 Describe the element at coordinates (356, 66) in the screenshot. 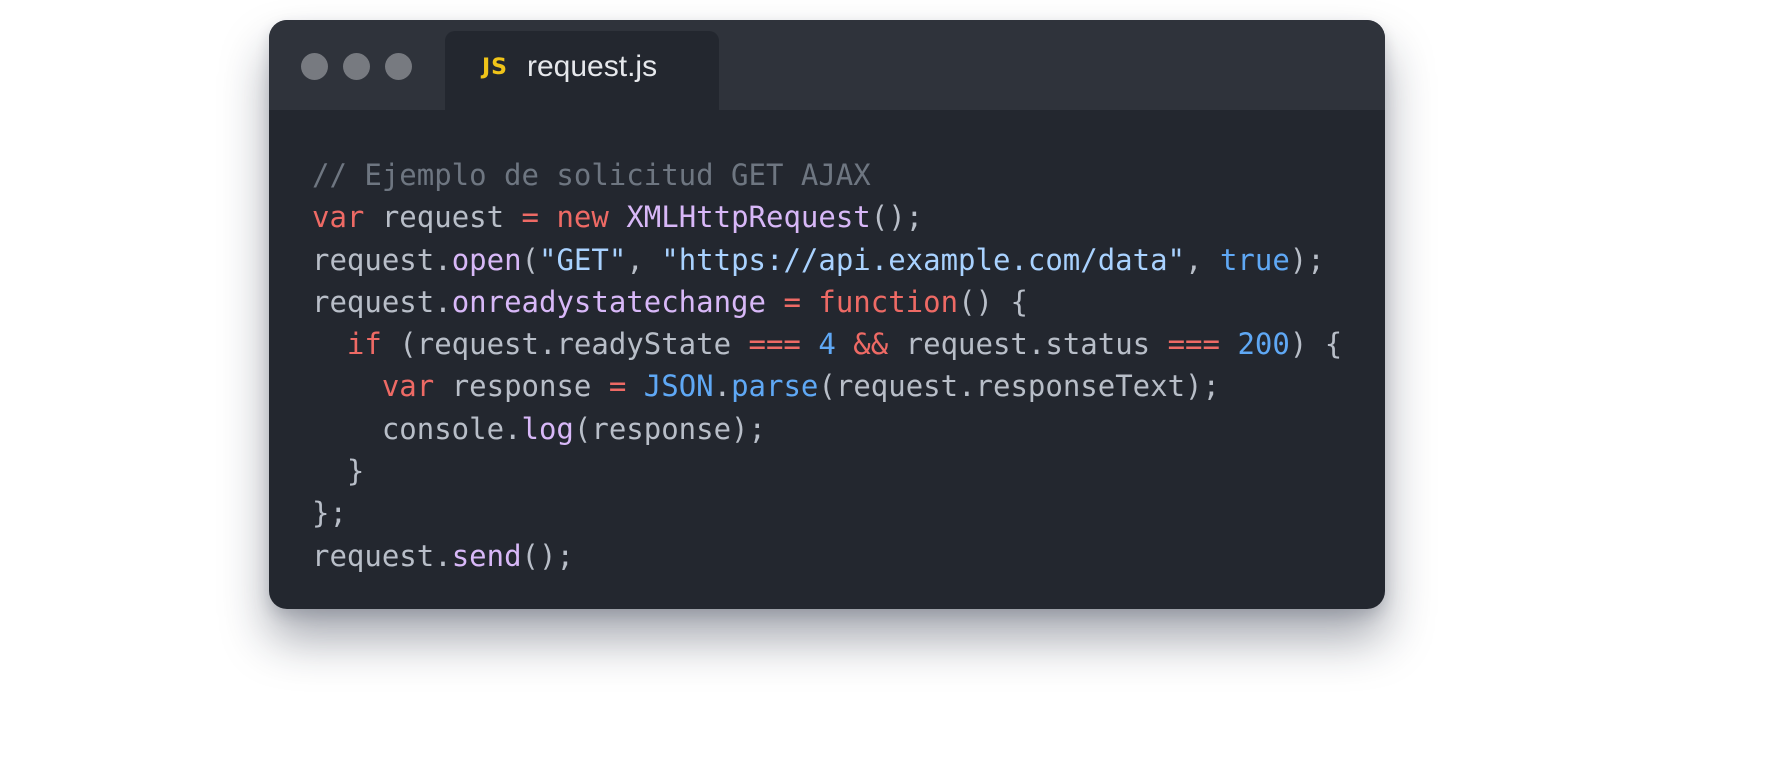

I see `window-minimize-dot` at that location.